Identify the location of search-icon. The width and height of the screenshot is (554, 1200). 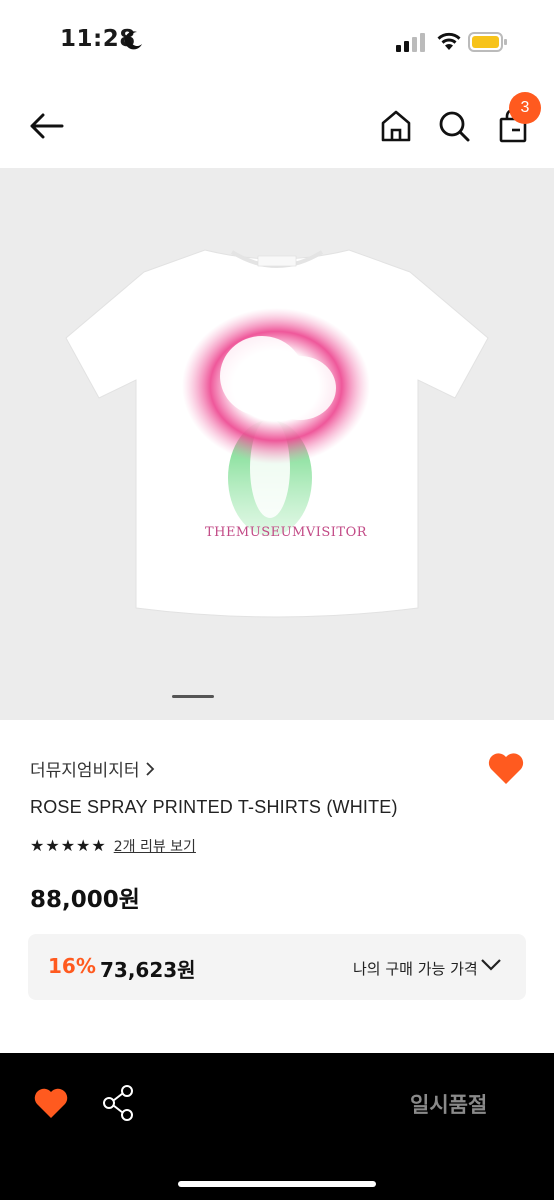
(454, 126).